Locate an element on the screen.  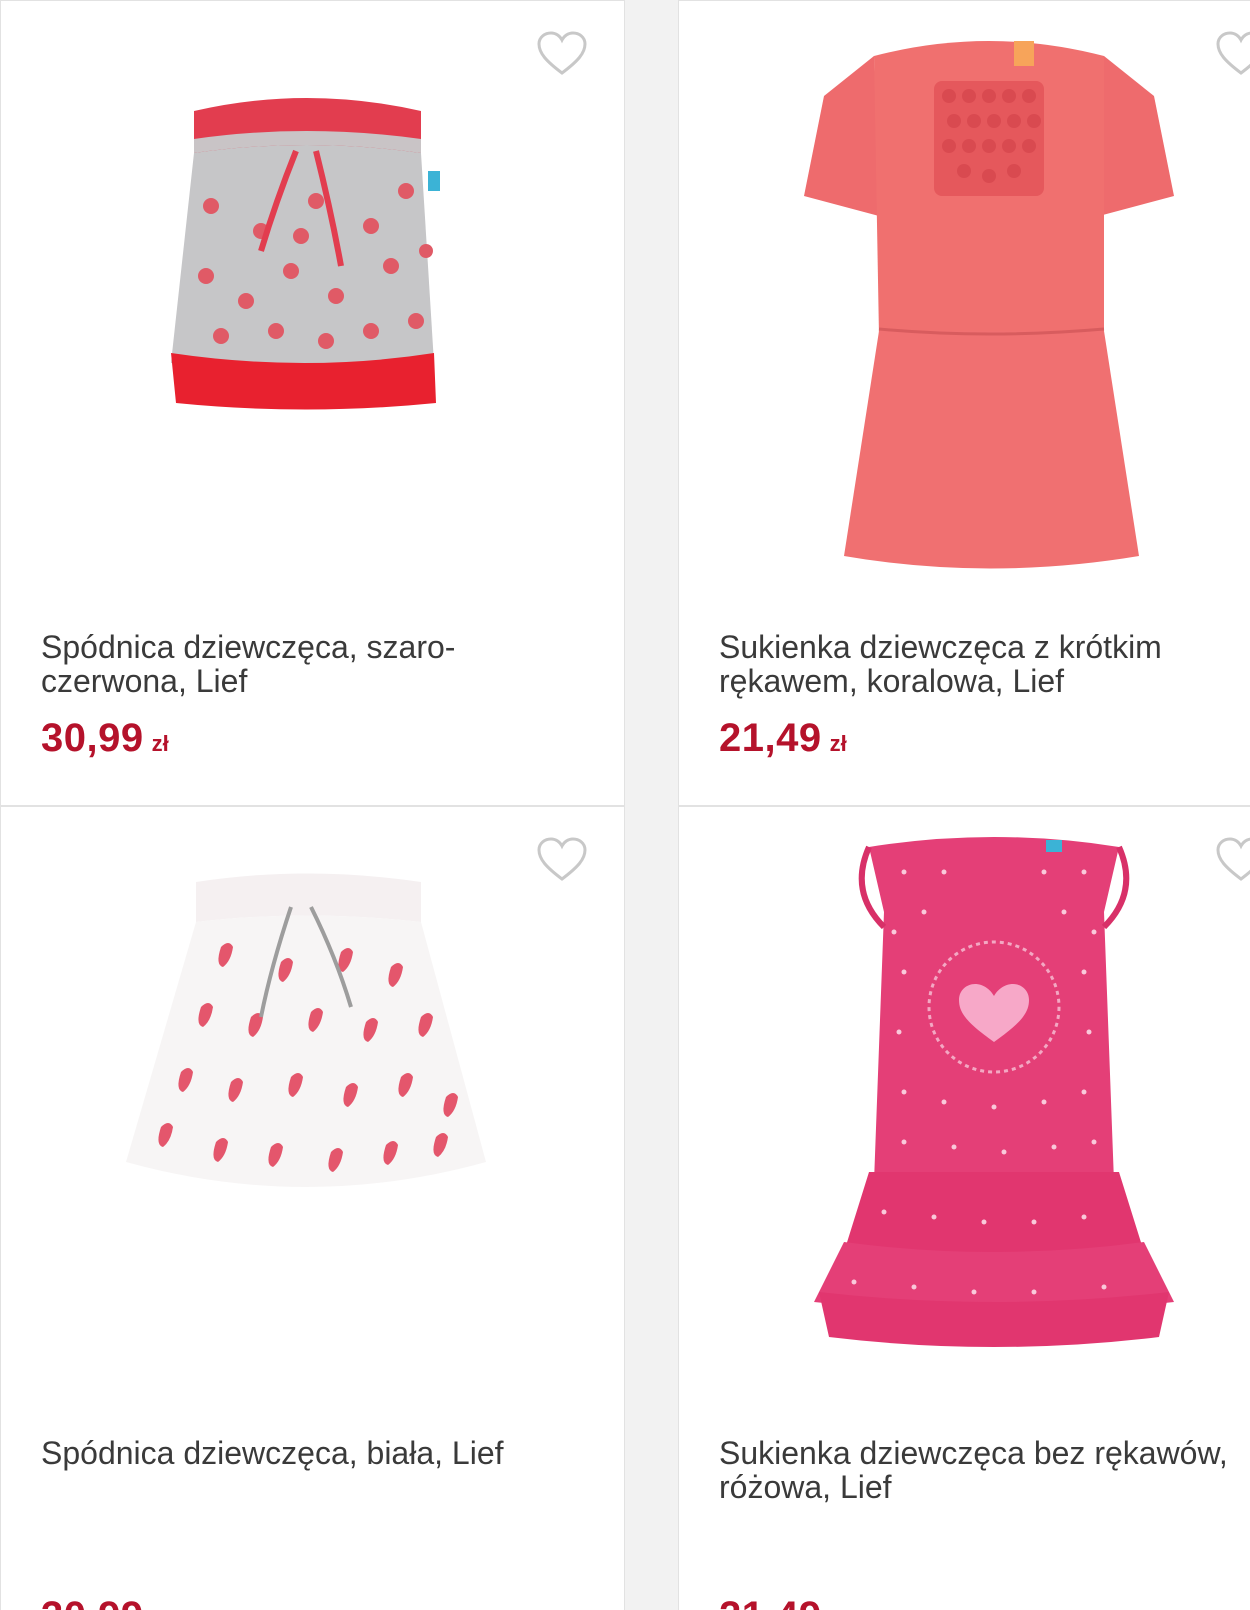
coral-dress-image is located at coordinates (989, 305).